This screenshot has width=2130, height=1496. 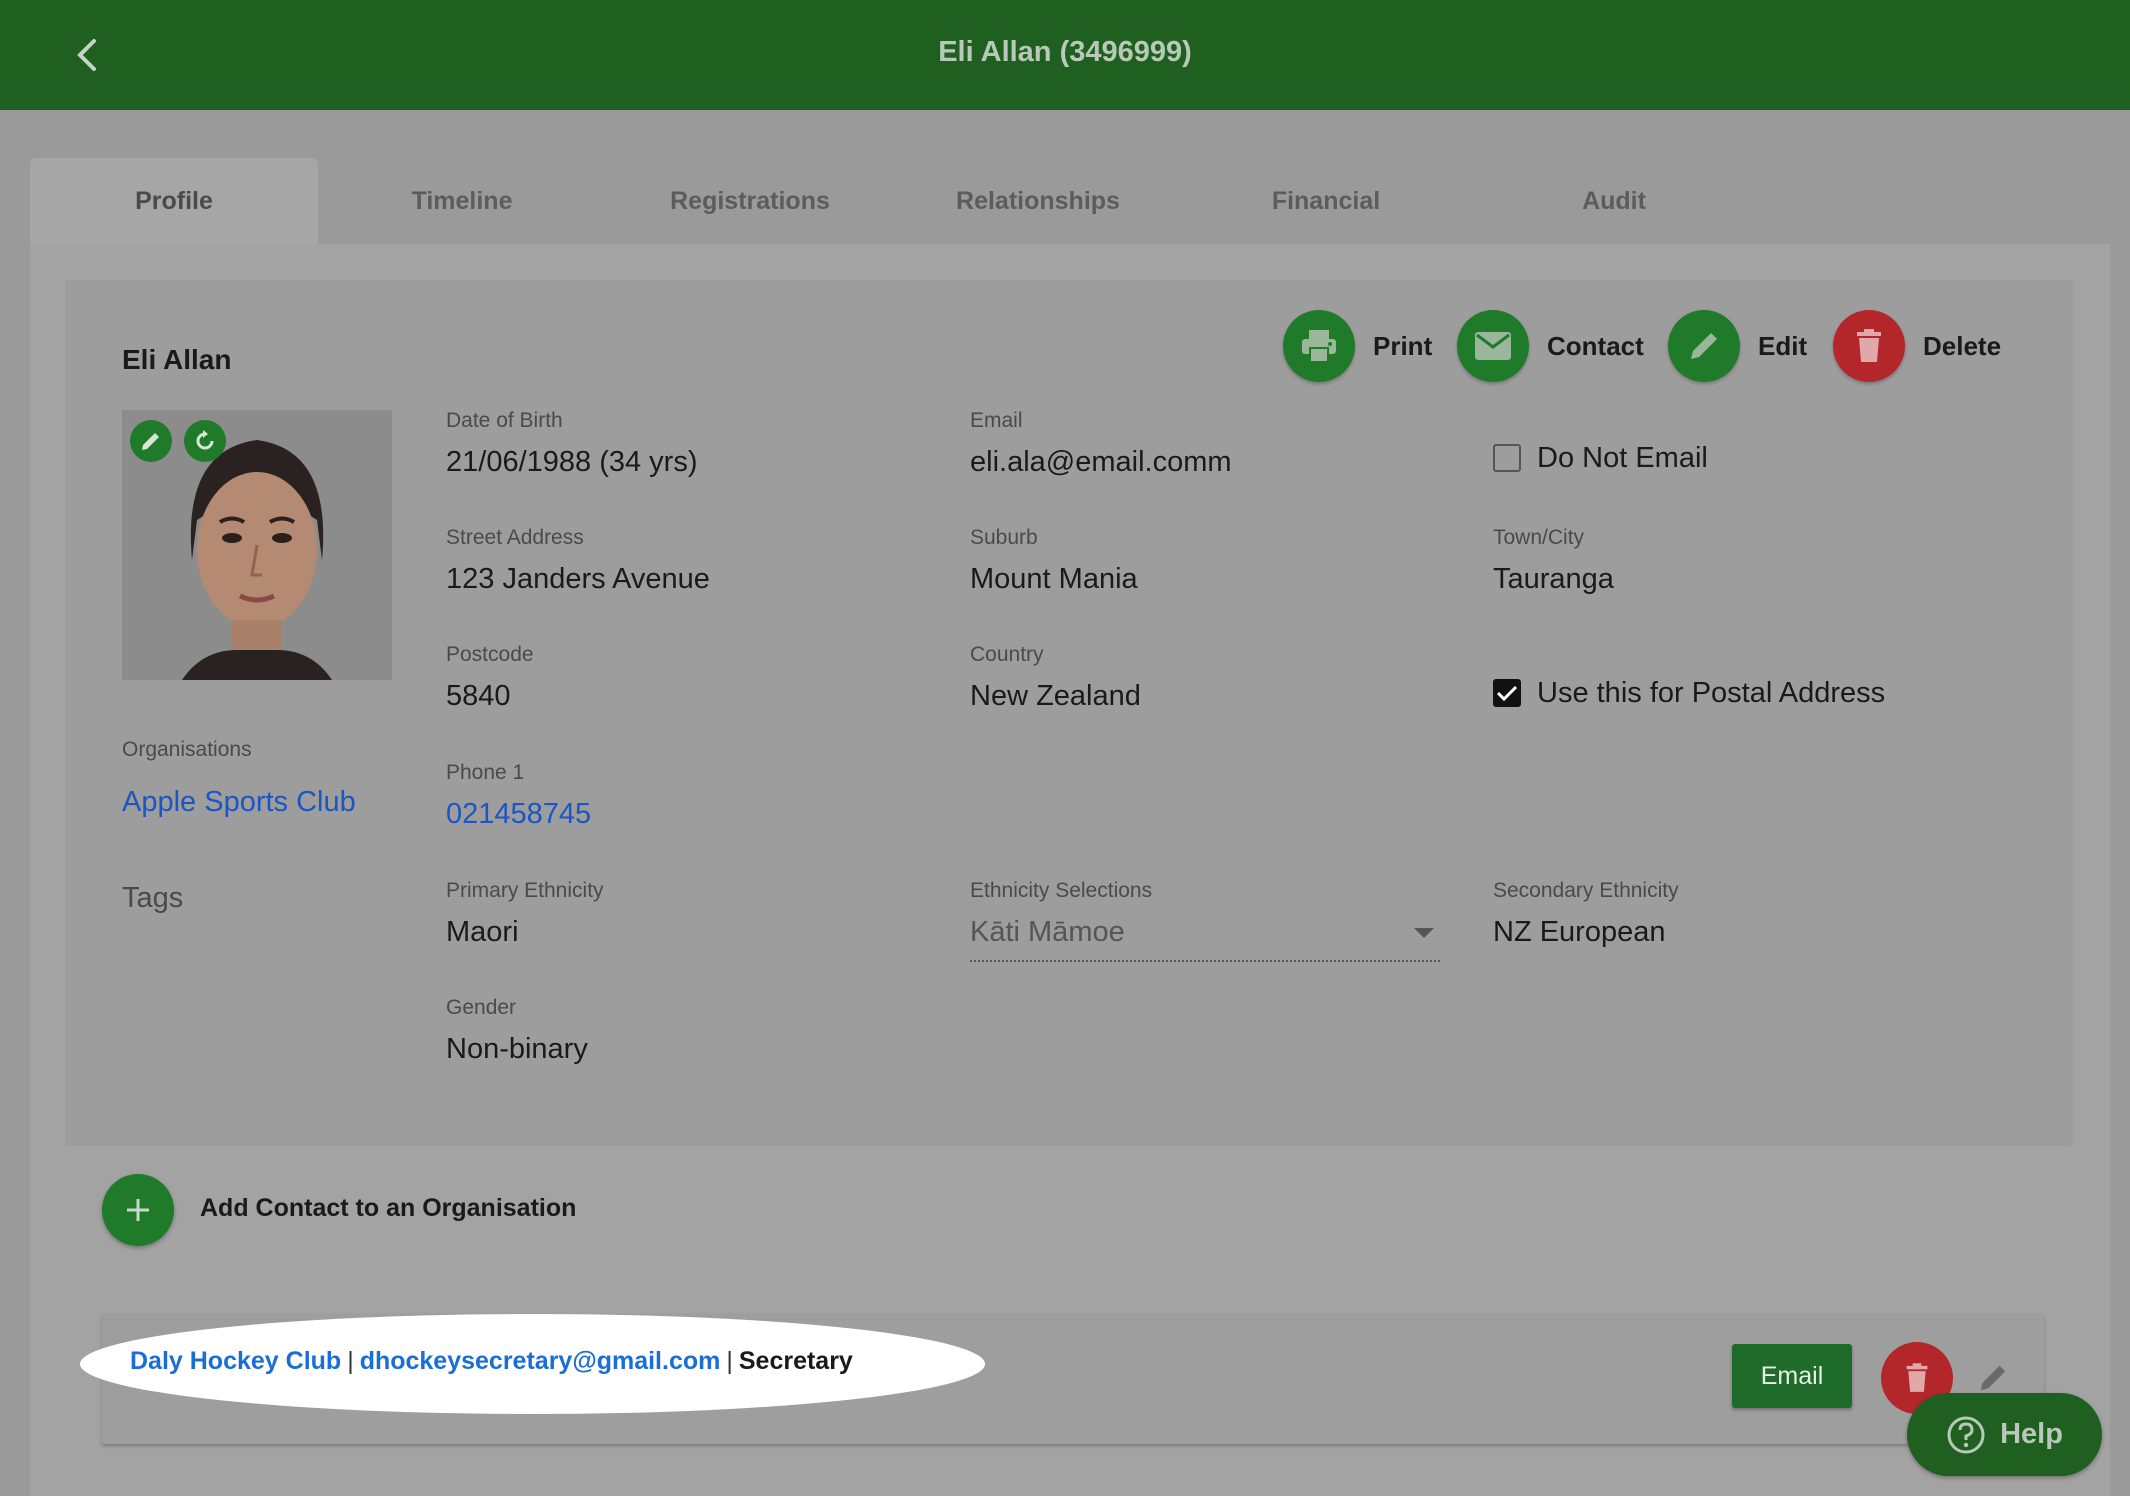 I want to click on refresh-photo-button, so click(x=205, y=441).